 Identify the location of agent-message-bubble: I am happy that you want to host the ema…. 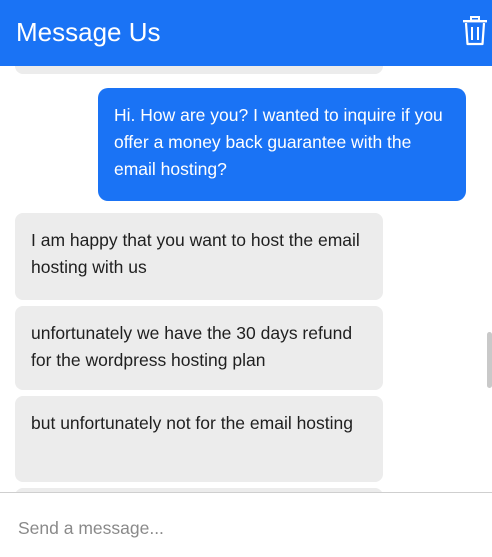
(199, 256).